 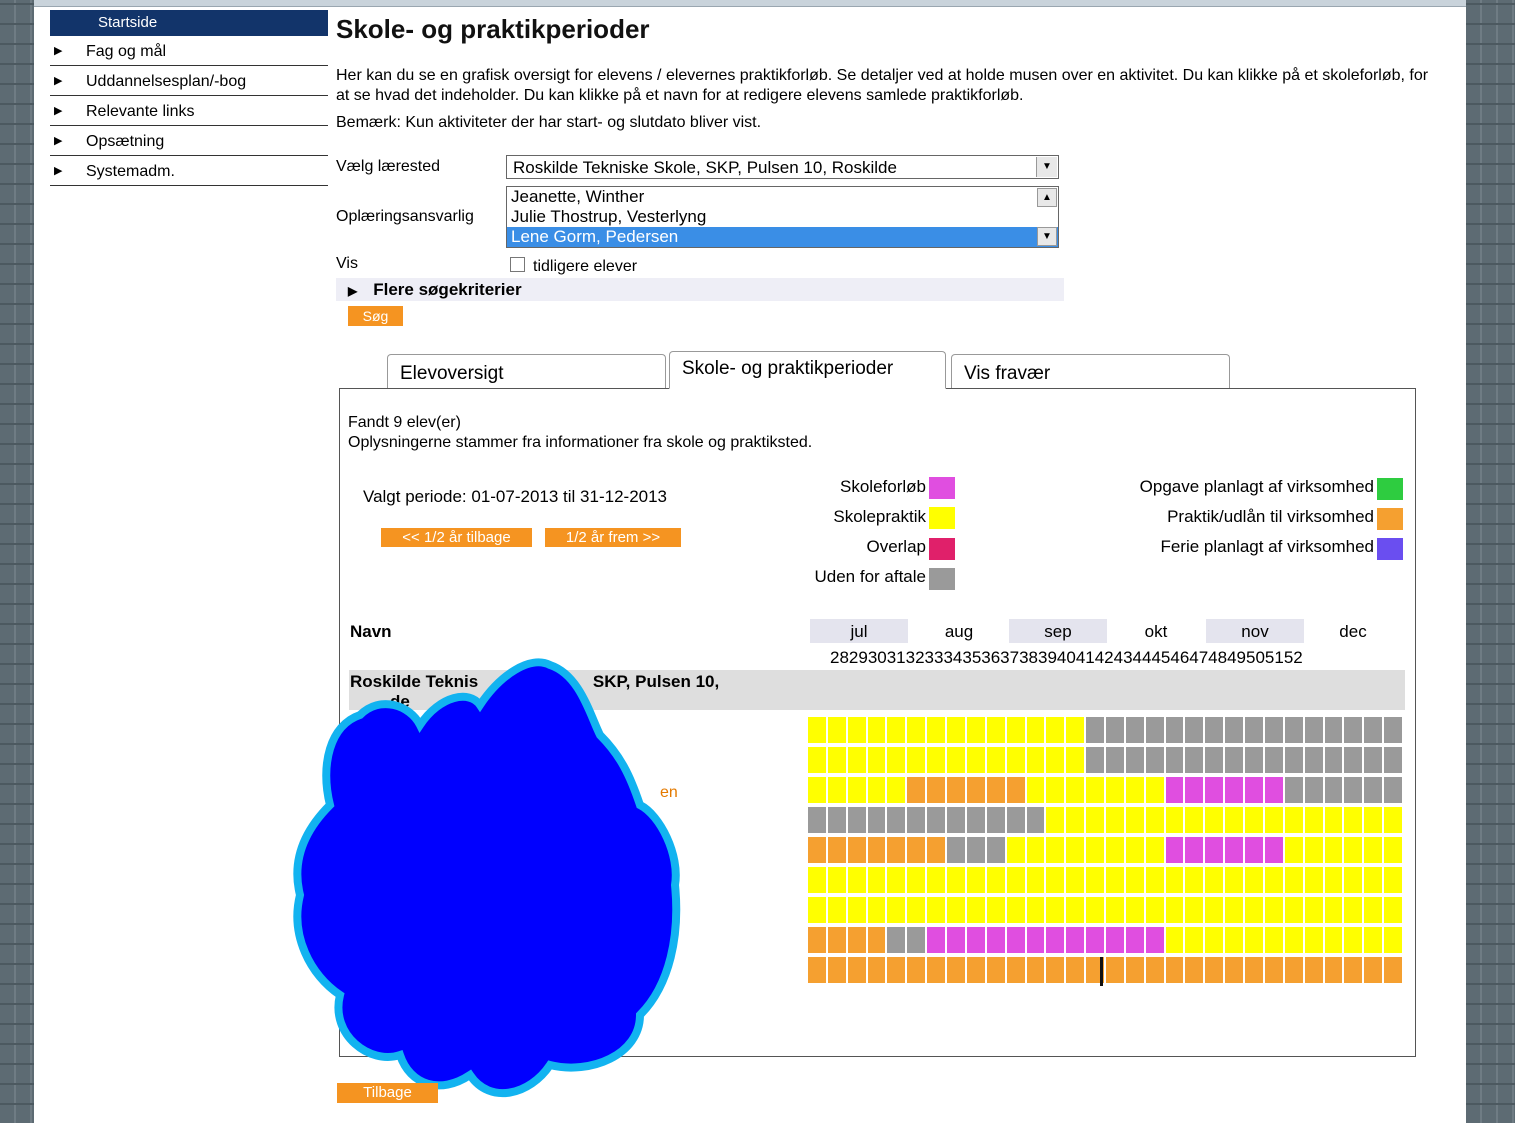 What do you see at coordinates (1090, 371) in the screenshot?
I see `tab-vis-fravaer: Vis fravær` at bounding box center [1090, 371].